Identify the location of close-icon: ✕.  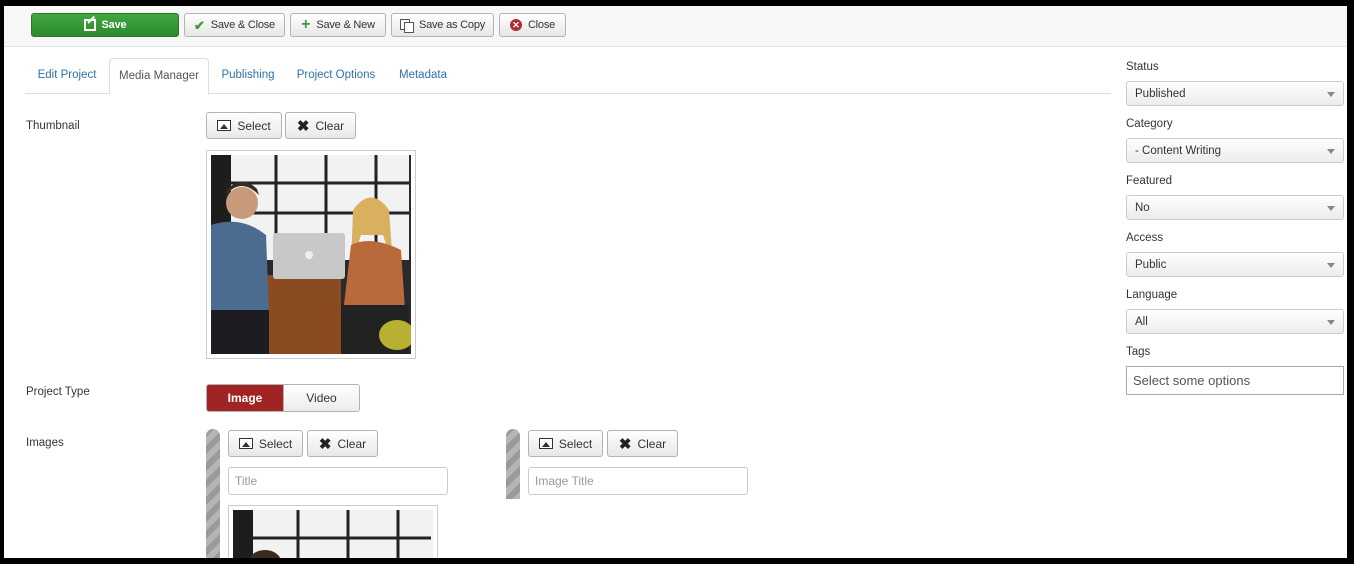
(515, 25).